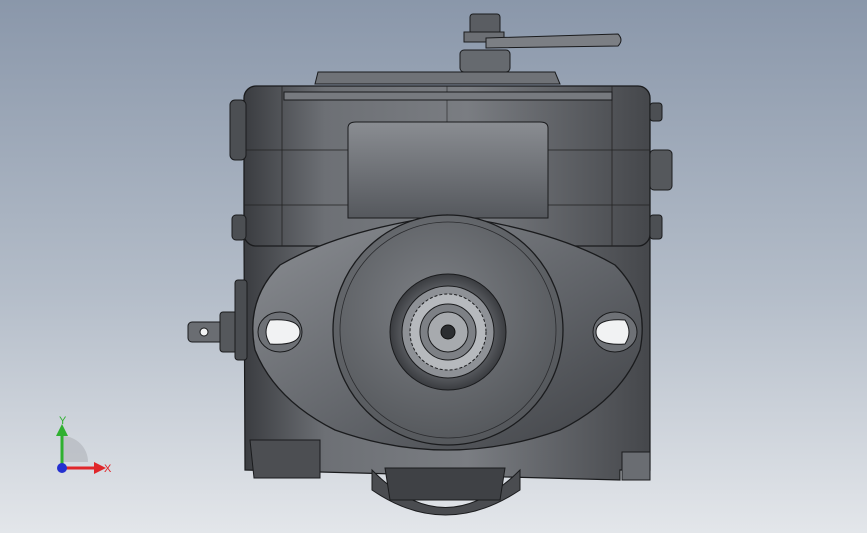 The height and width of the screenshot is (533, 867). I want to click on bottom-bell, so click(446, 491).